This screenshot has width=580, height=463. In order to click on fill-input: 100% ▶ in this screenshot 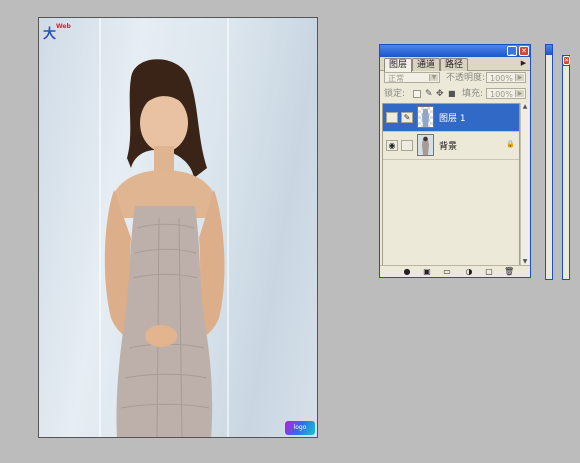, I will do `click(506, 93)`.